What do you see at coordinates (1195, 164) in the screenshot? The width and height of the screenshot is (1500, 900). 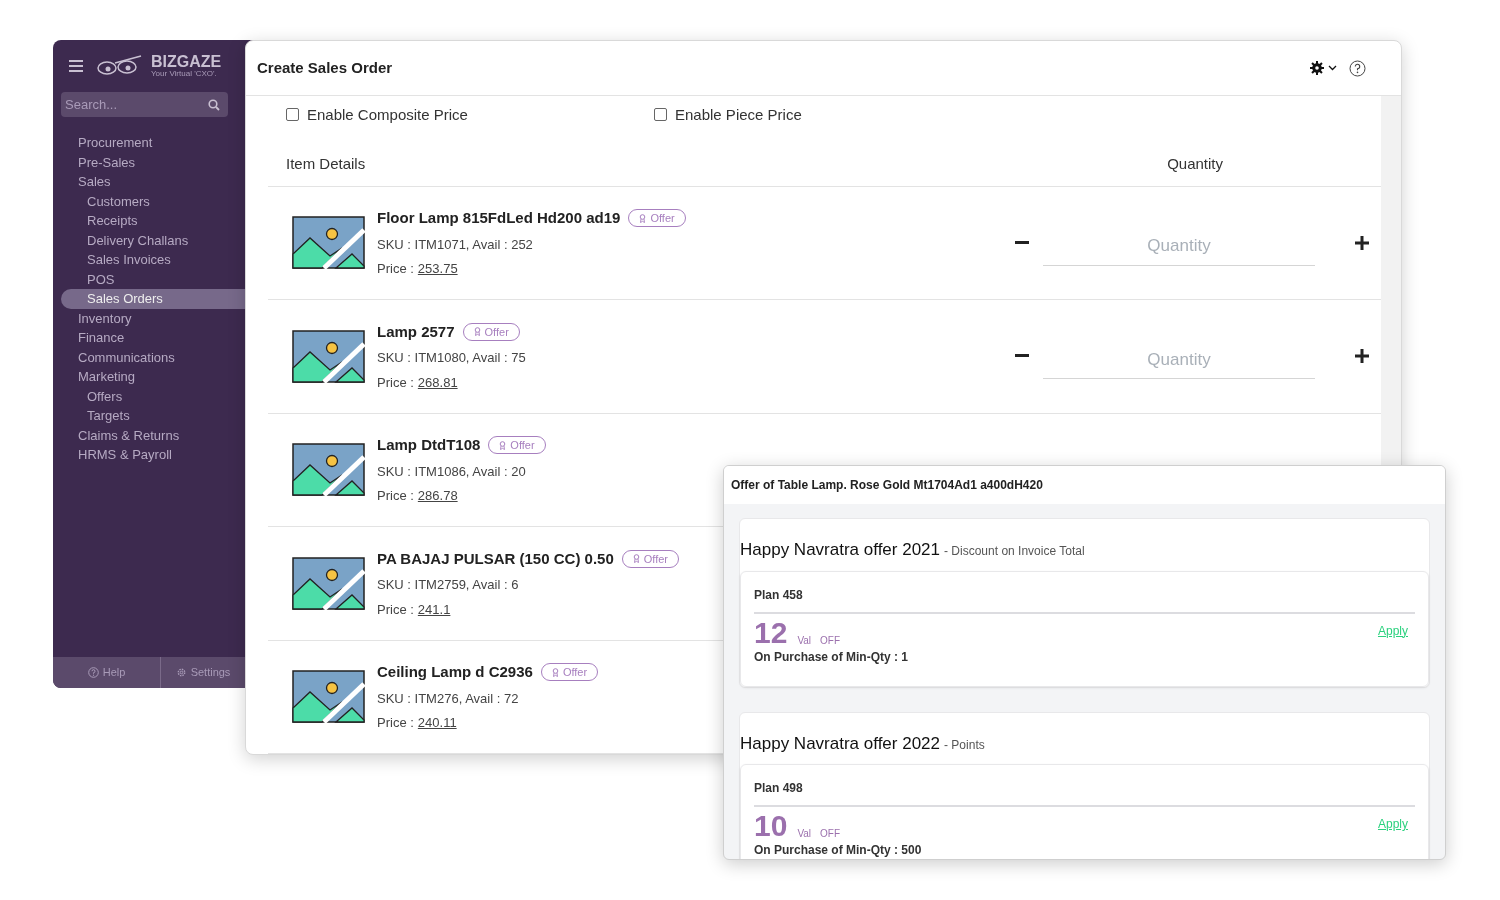 I see `column-header: Quantity` at bounding box center [1195, 164].